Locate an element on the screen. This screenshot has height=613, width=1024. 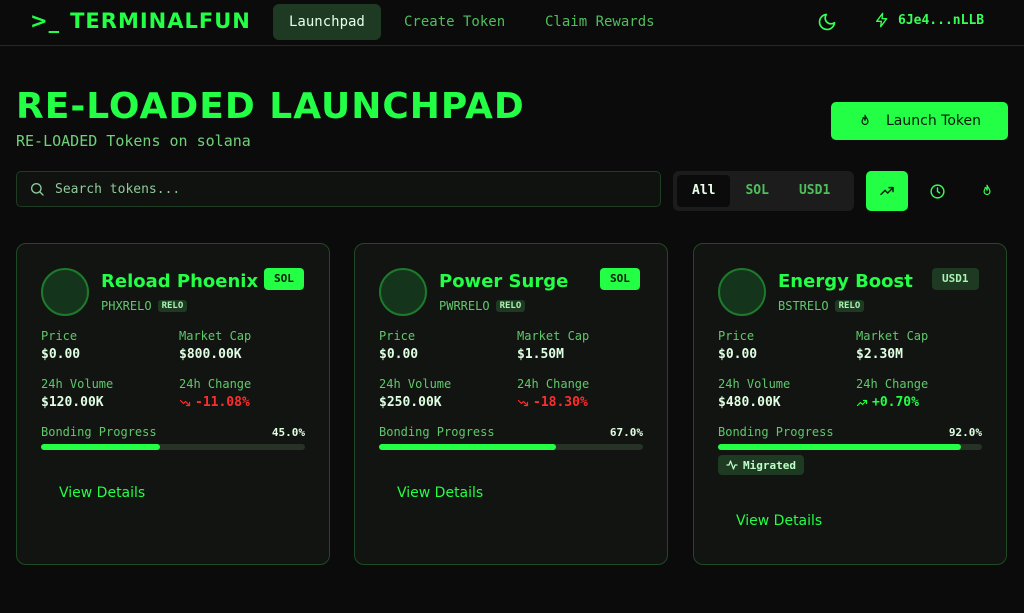
moon-icon is located at coordinates (827, 22).